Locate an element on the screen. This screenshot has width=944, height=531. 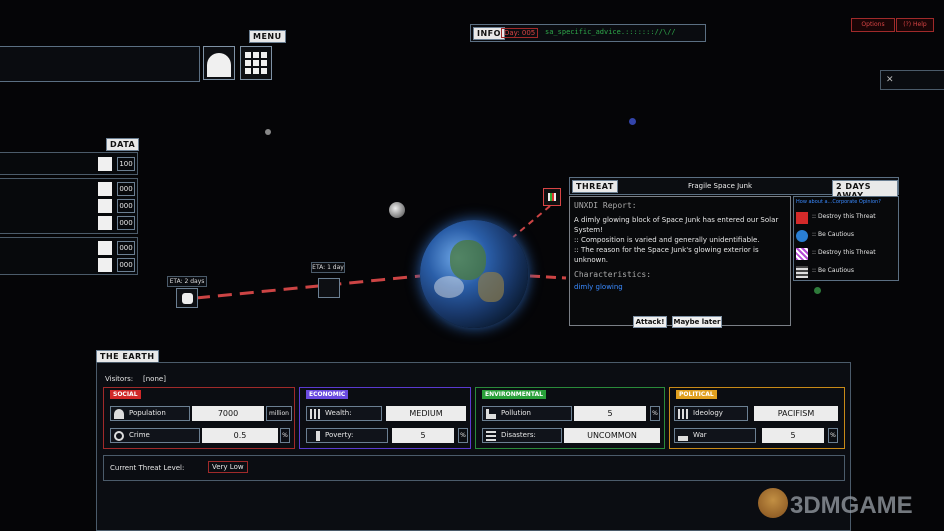
population-unit: million is located at coordinates (279, 413).